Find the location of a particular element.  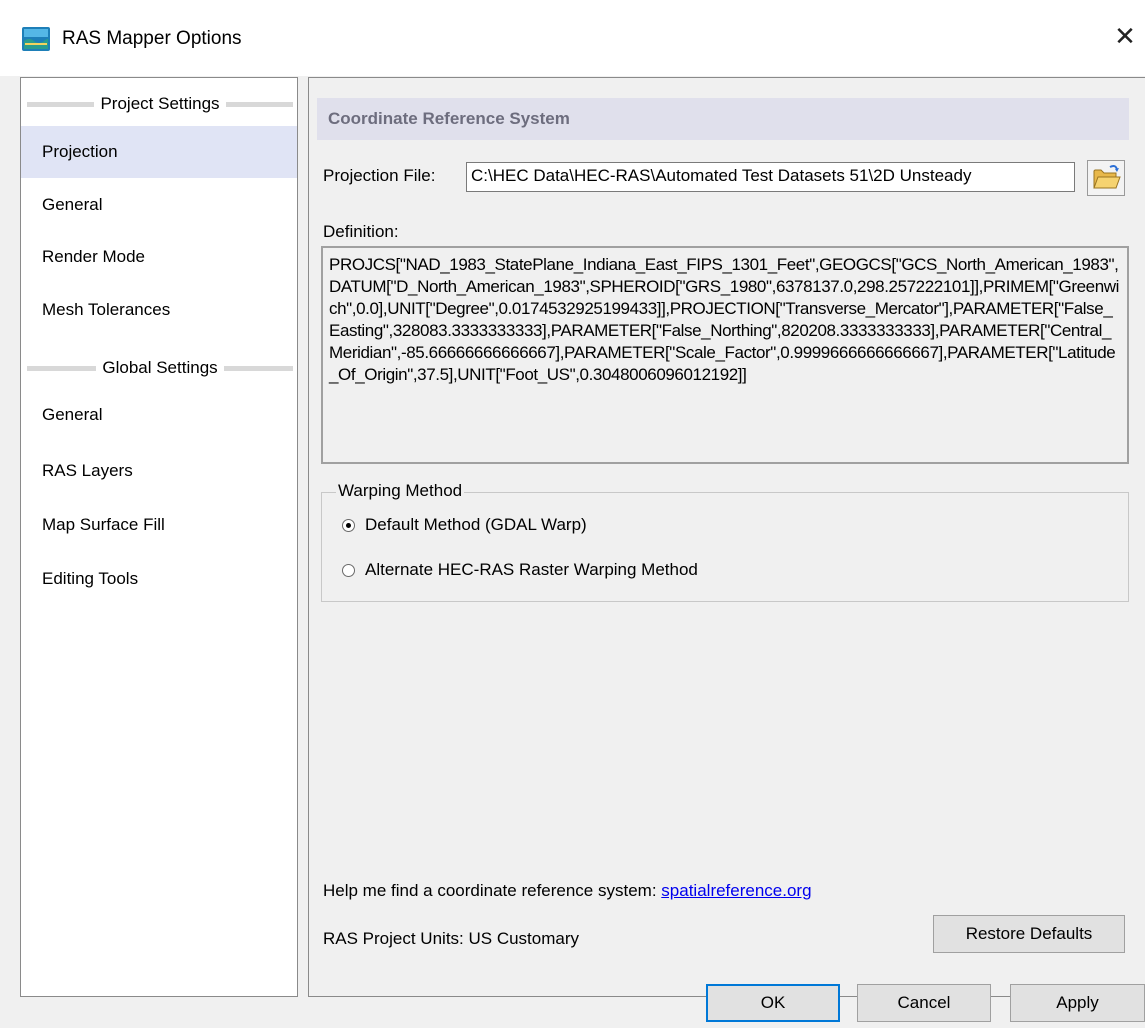

ras-mapper-icon is located at coordinates (36, 39).